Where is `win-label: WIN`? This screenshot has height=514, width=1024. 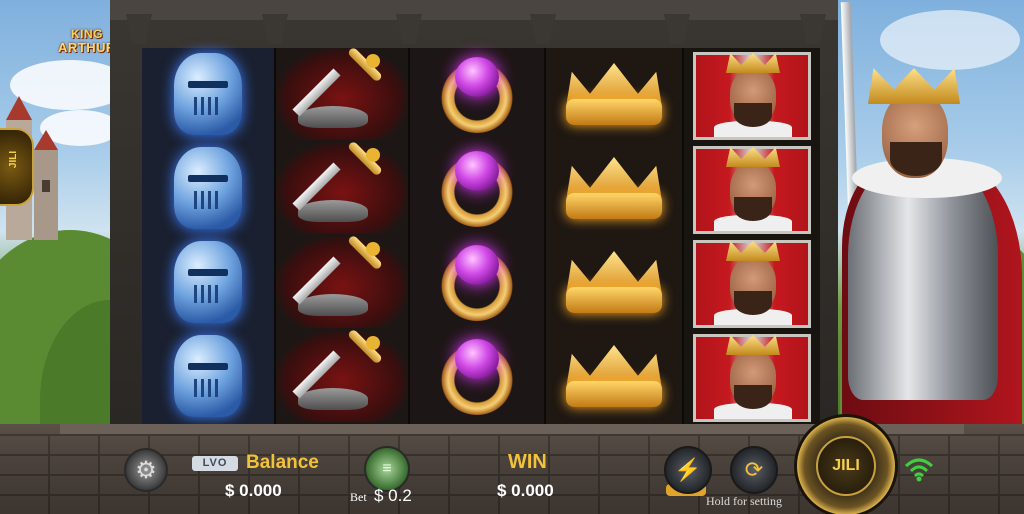
win-label: WIN is located at coordinates (527, 462).